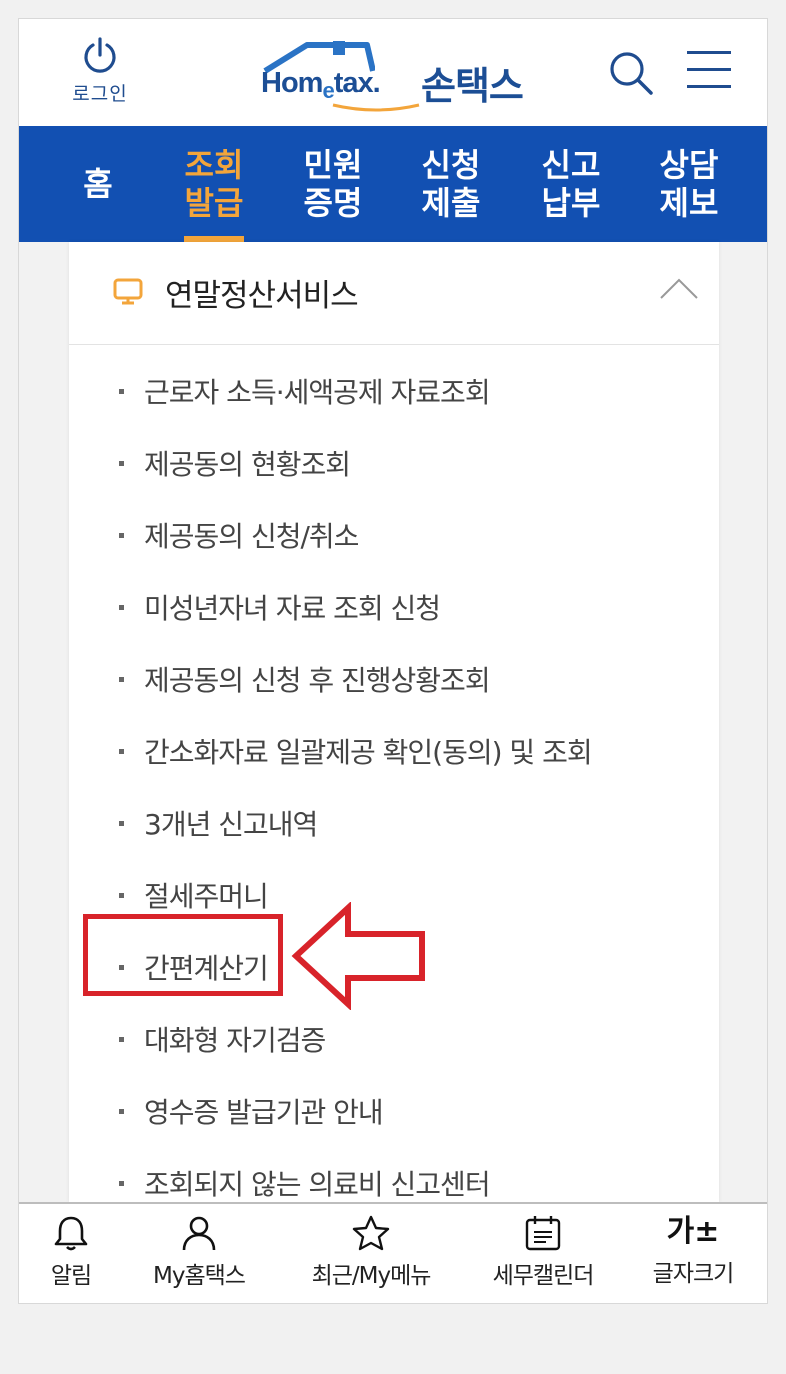  I want to click on nav-label: 상담 제보, so click(689, 184).